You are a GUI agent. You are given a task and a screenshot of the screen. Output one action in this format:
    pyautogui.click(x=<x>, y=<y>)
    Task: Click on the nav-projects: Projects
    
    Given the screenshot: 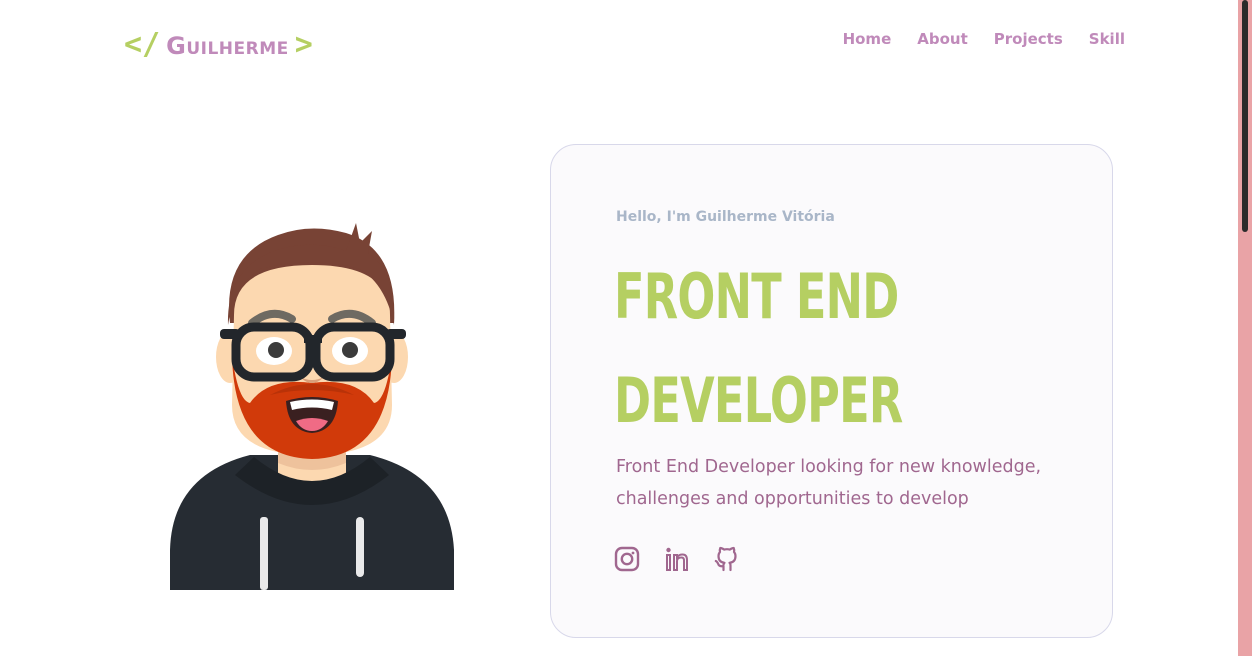 What is the action you would take?
    pyautogui.click(x=1028, y=39)
    